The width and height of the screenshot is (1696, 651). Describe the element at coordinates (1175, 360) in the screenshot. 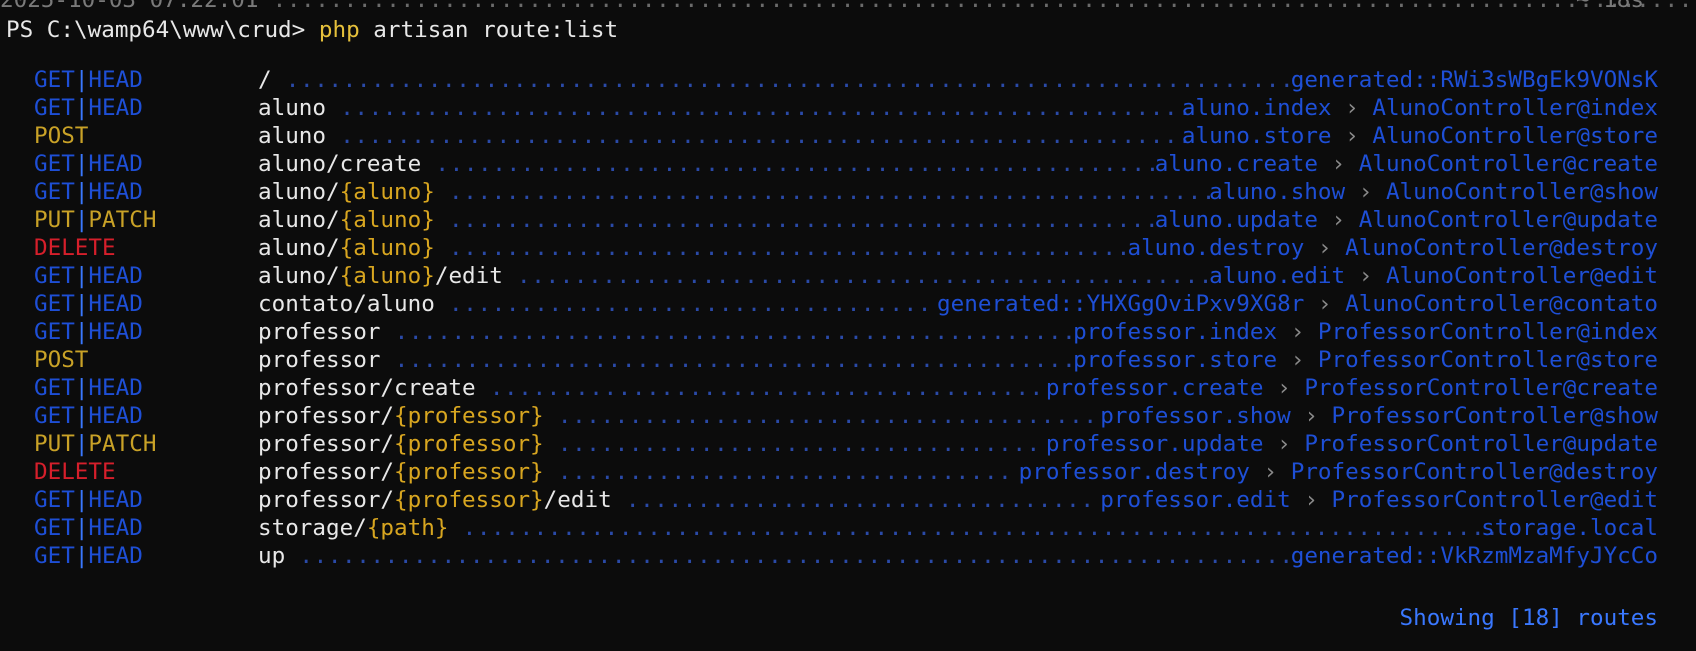

I see `route-name: professor.store` at that location.